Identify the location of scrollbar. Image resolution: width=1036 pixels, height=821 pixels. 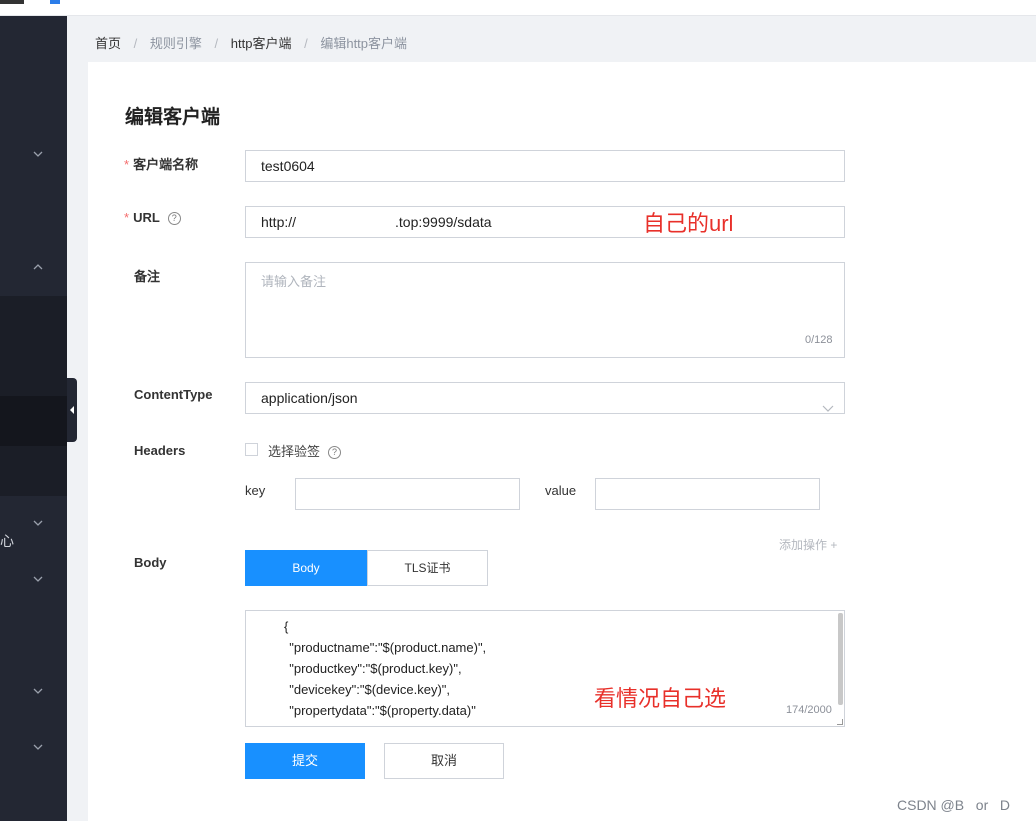
(840, 659).